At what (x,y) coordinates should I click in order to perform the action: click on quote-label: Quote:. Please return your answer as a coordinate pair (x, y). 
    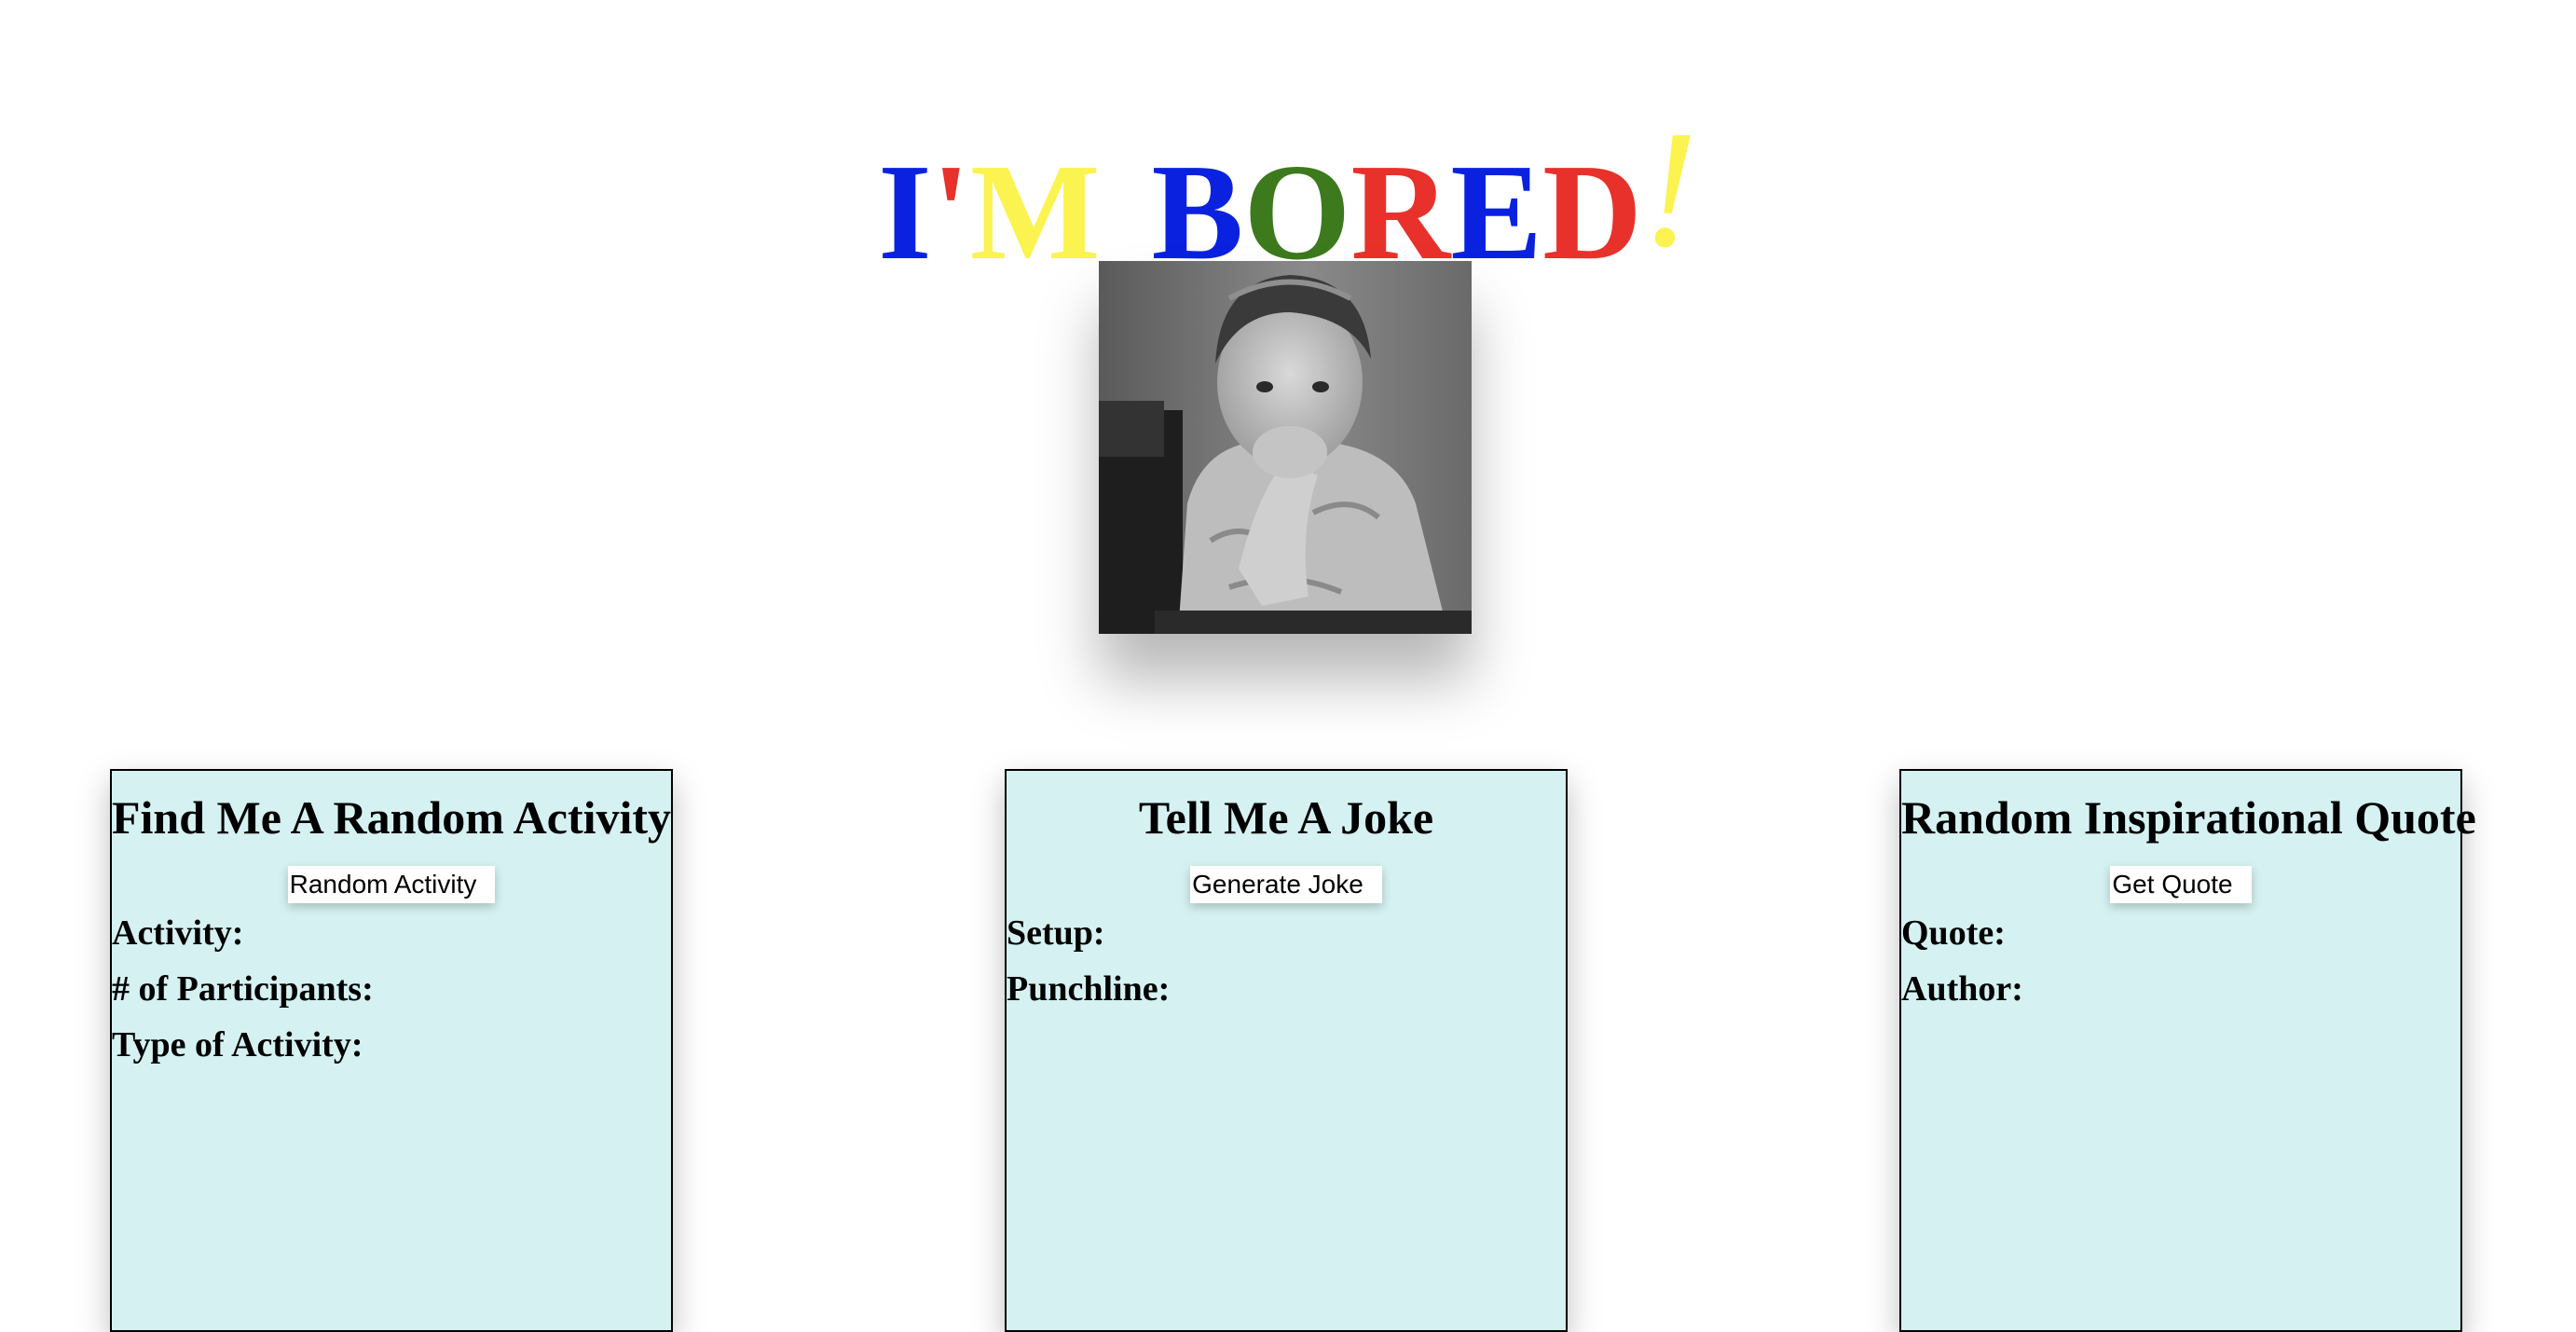
    Looking at the image, I should click on (1953, 933).